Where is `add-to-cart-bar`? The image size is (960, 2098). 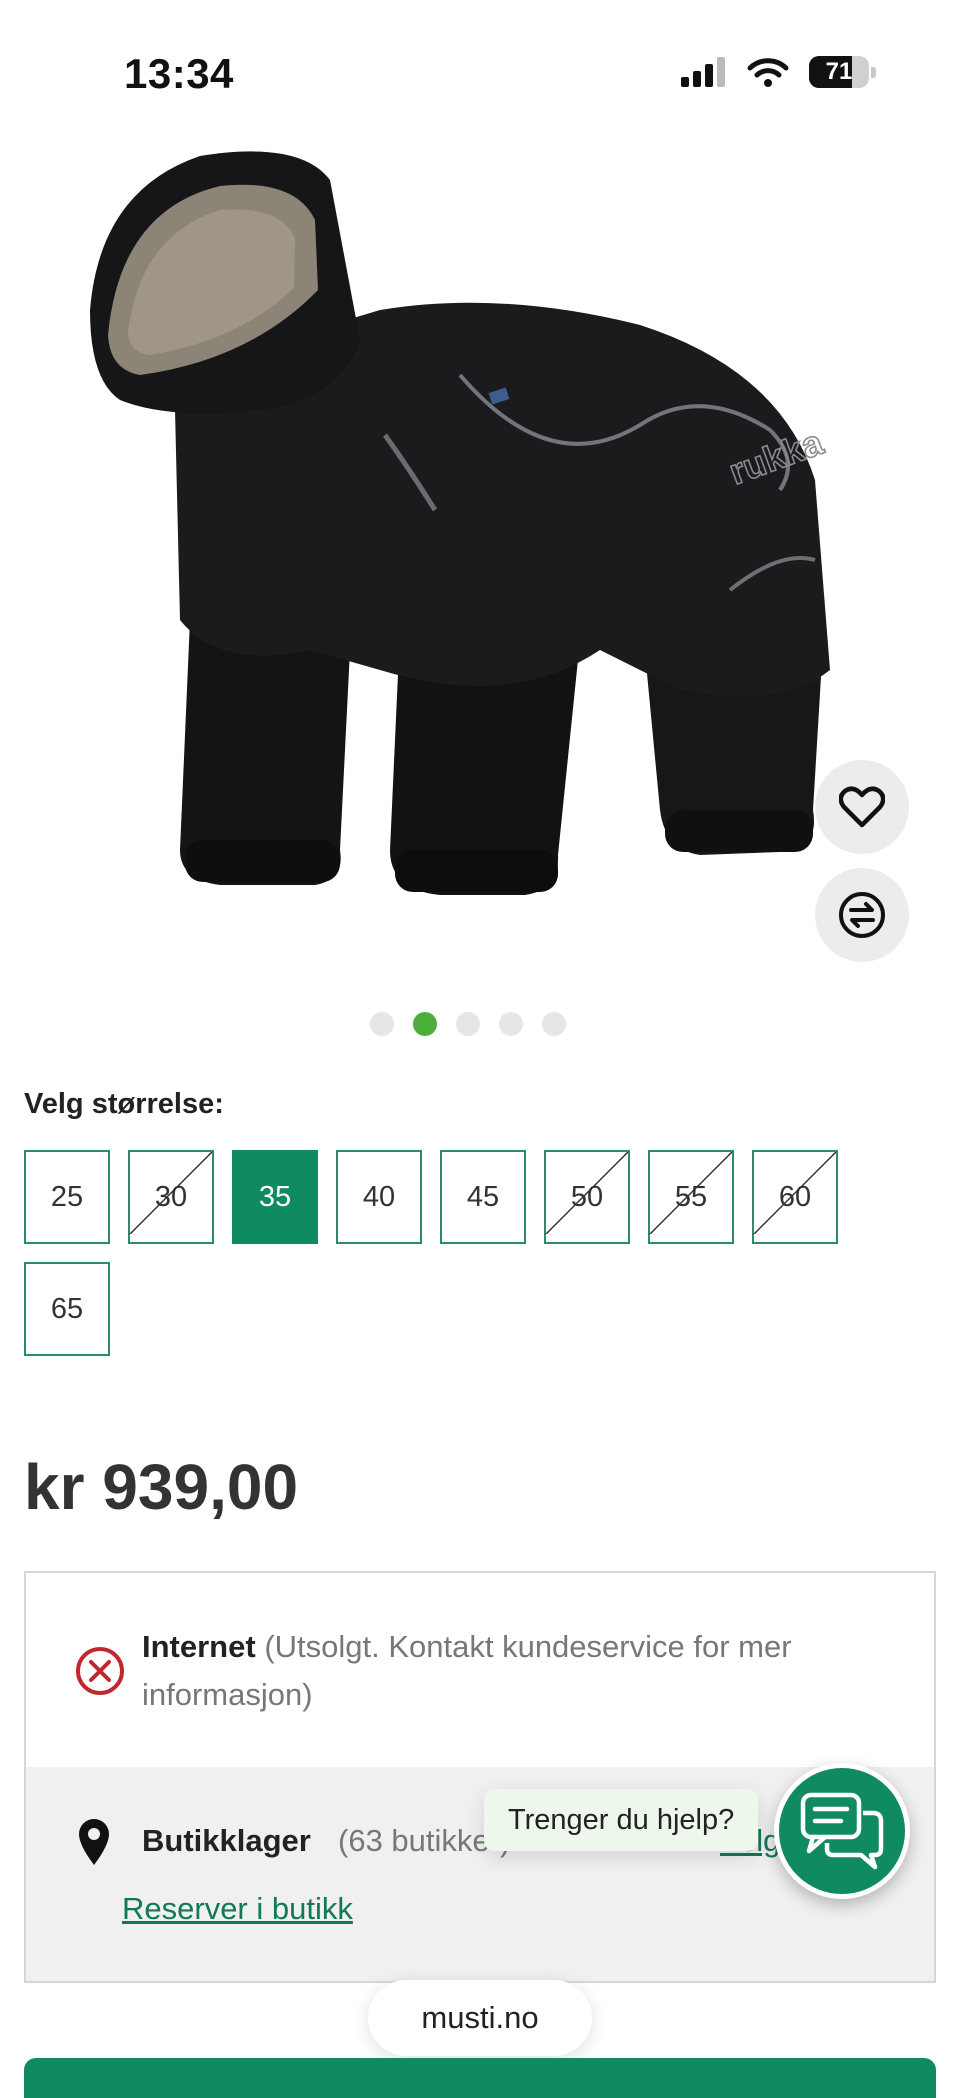 add-to-cart-bar is located at coordinates (480, 2078).